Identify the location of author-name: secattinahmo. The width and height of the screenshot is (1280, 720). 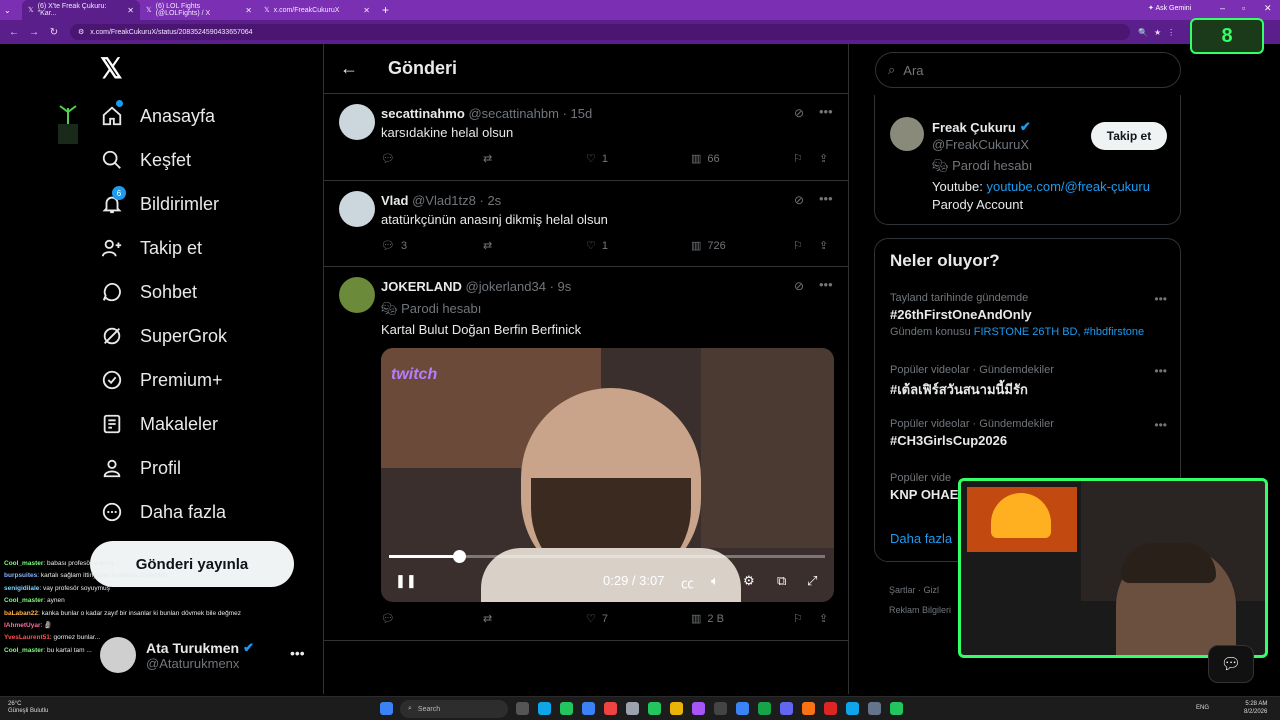
(423, 113).